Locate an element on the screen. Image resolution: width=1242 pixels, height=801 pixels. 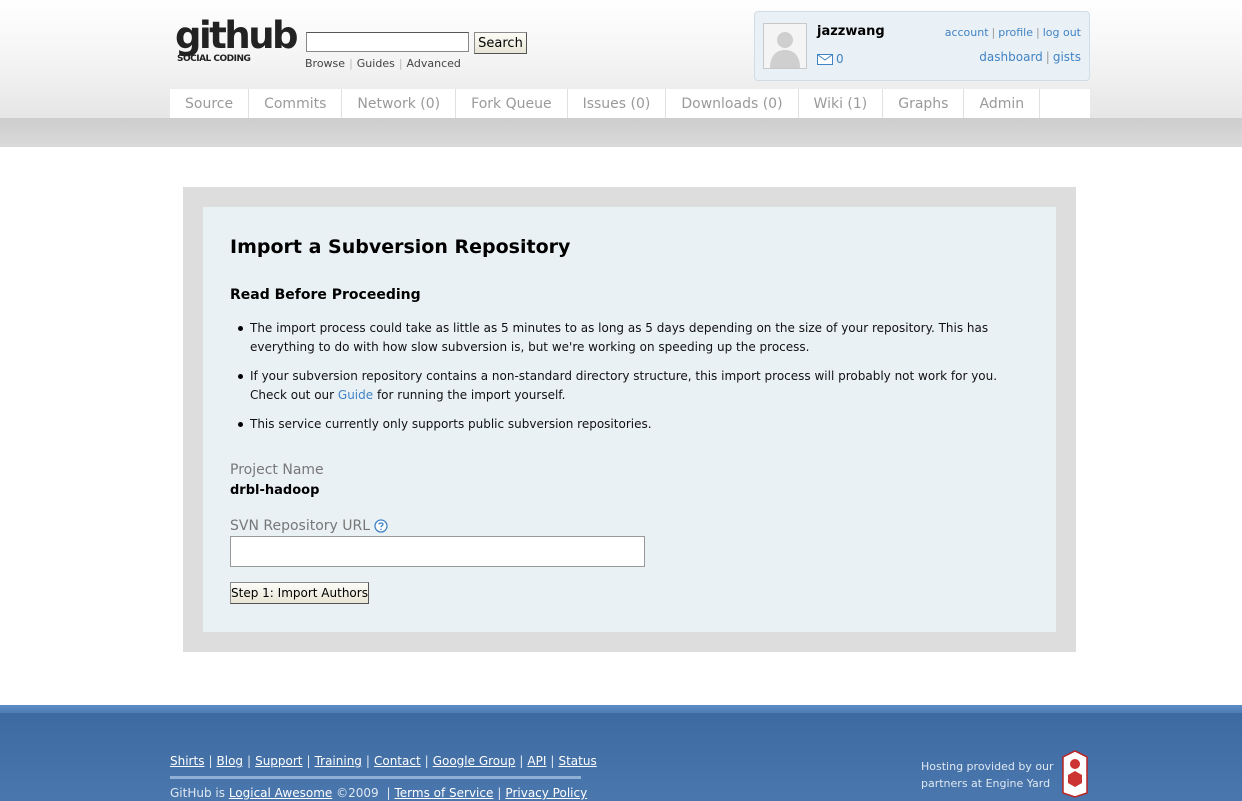
footer-link-status: Status is located at coordinates (577, 761).